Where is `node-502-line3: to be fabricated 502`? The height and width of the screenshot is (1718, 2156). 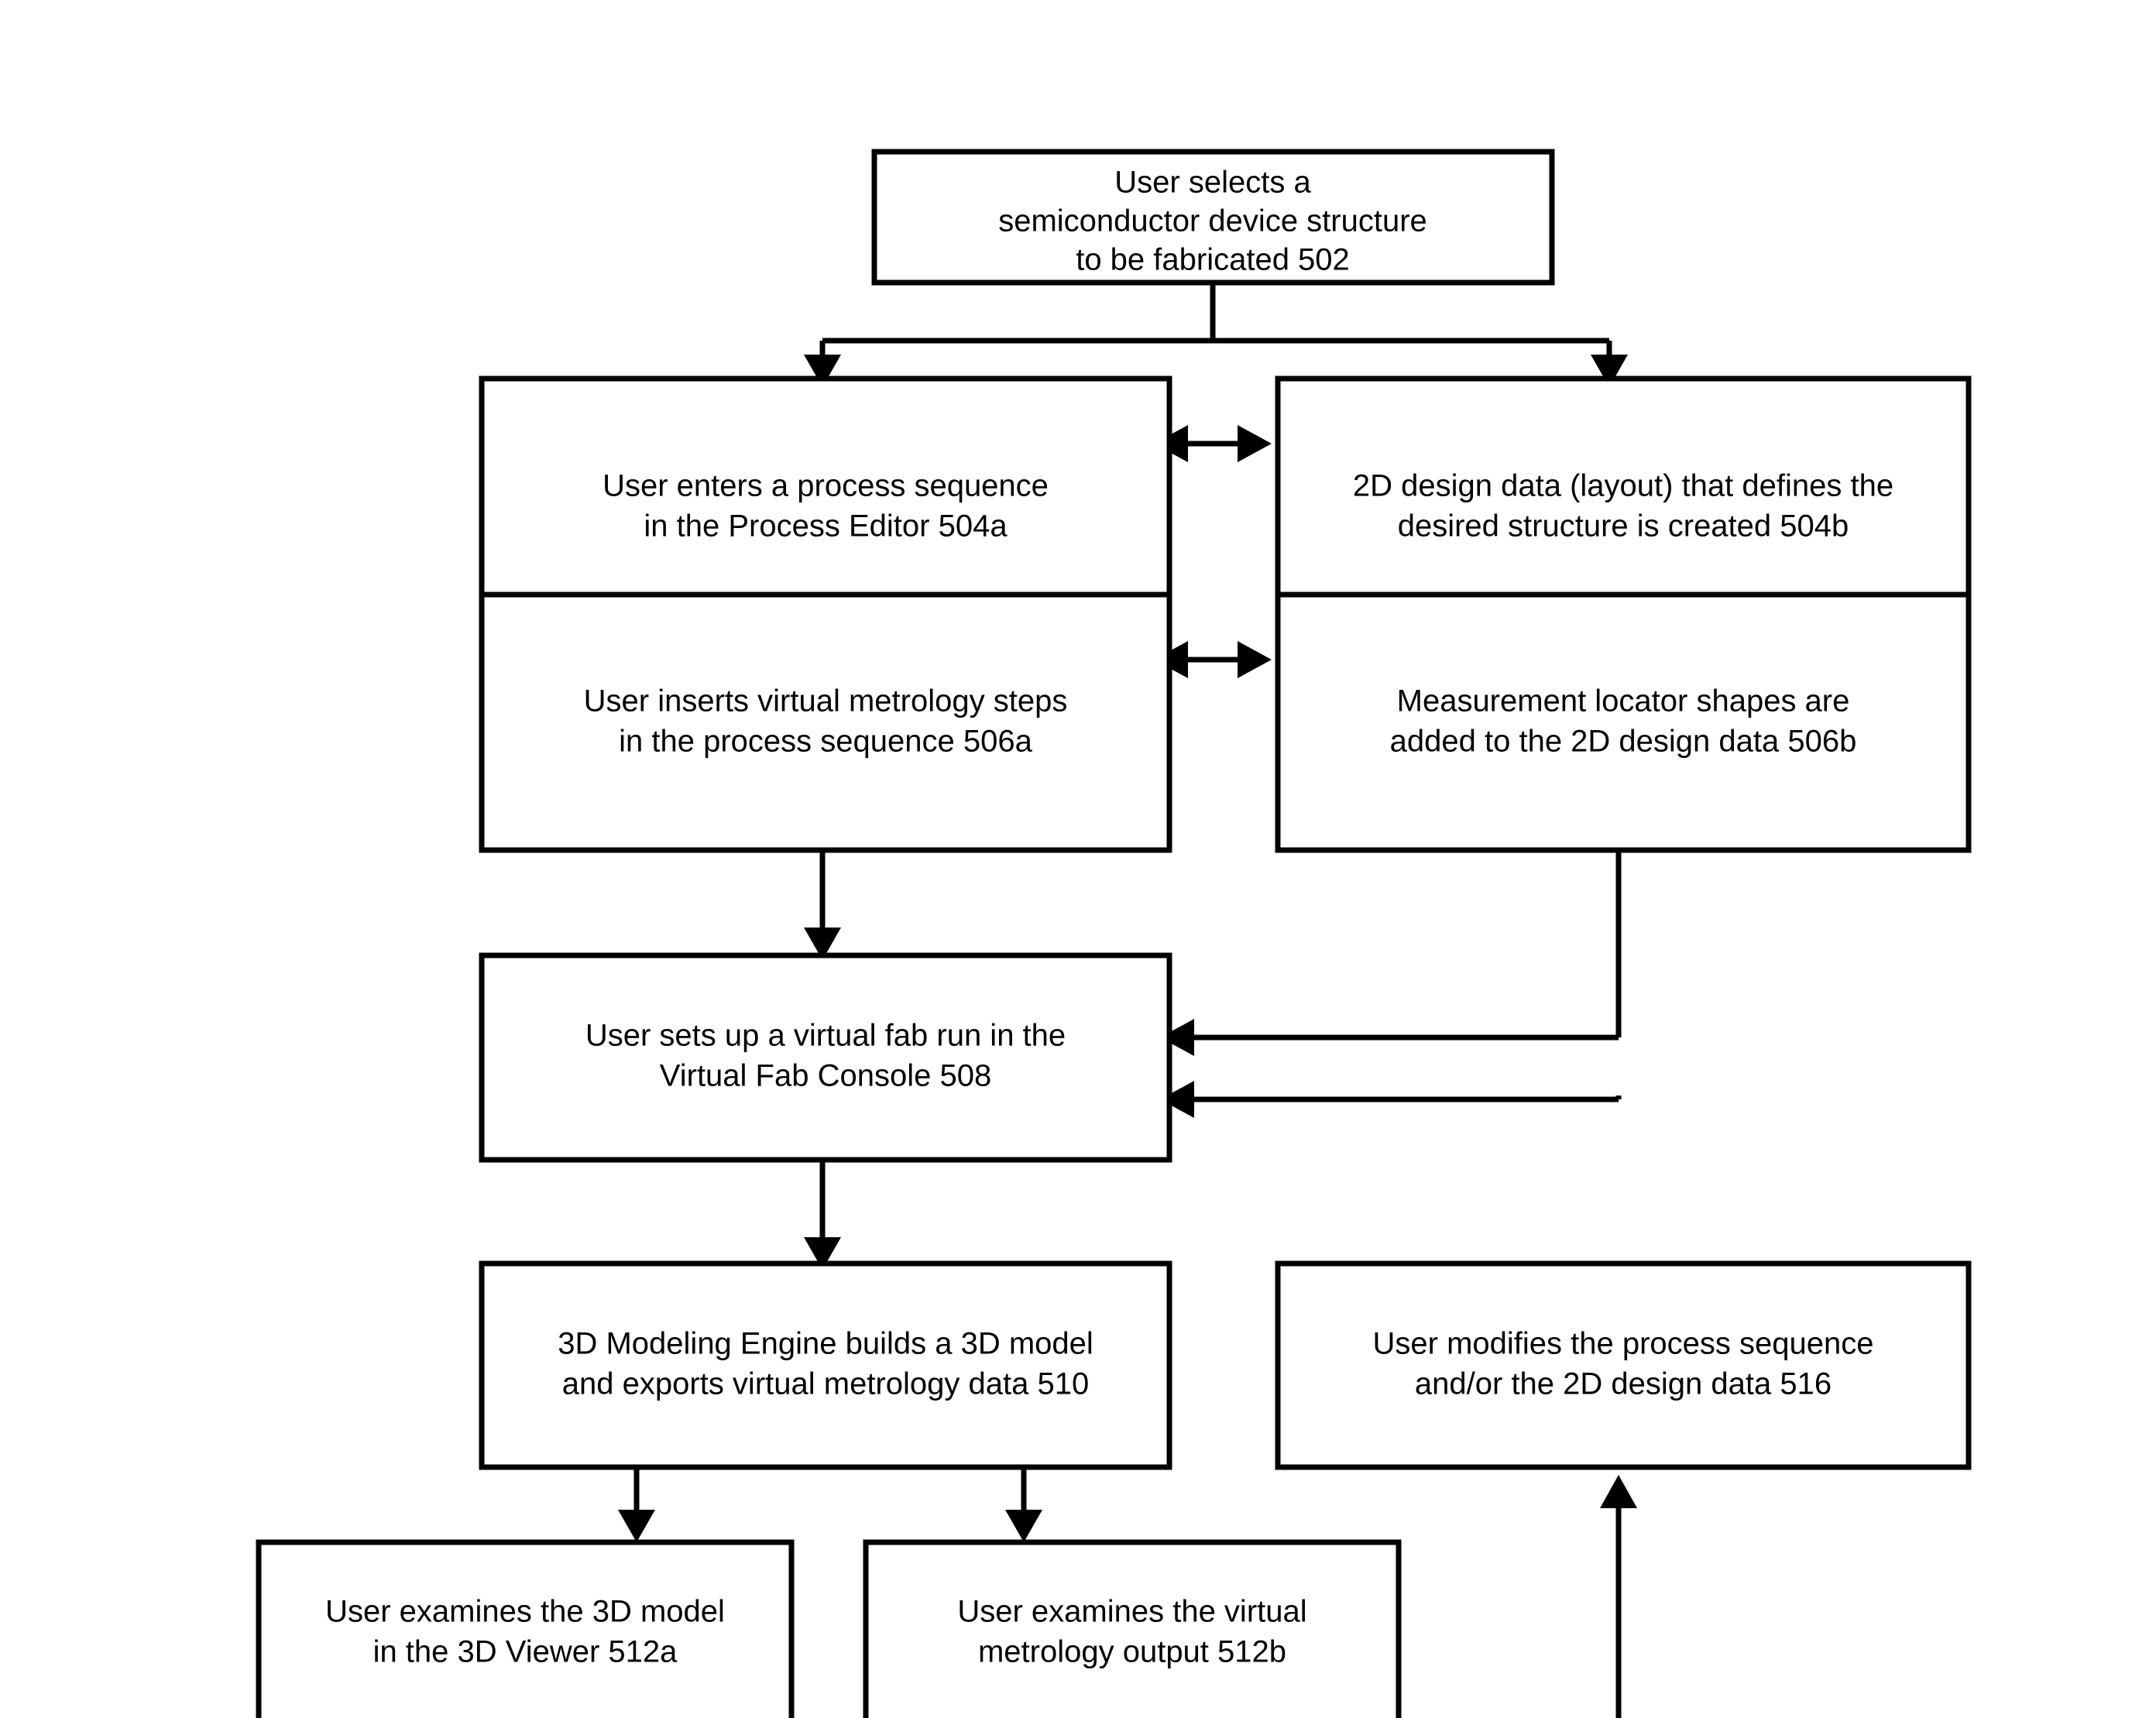
node-502-line3: to be fabricated 502 is located at coordinates (1213, 260).